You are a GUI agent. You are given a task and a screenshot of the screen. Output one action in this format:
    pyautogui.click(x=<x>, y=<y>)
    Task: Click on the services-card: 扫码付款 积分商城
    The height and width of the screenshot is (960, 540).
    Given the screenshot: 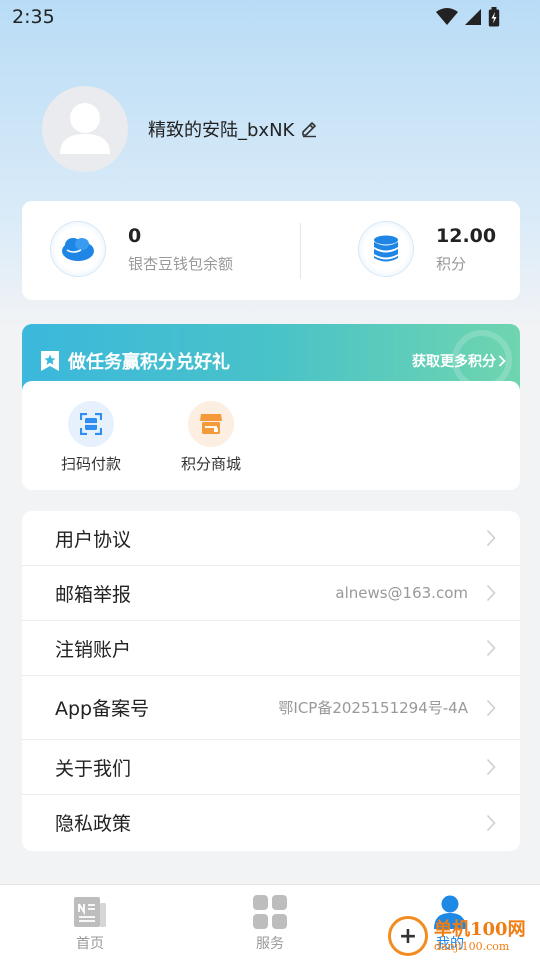 What is the action you would take?
    pyautogui.click(x=271, y=435)
    